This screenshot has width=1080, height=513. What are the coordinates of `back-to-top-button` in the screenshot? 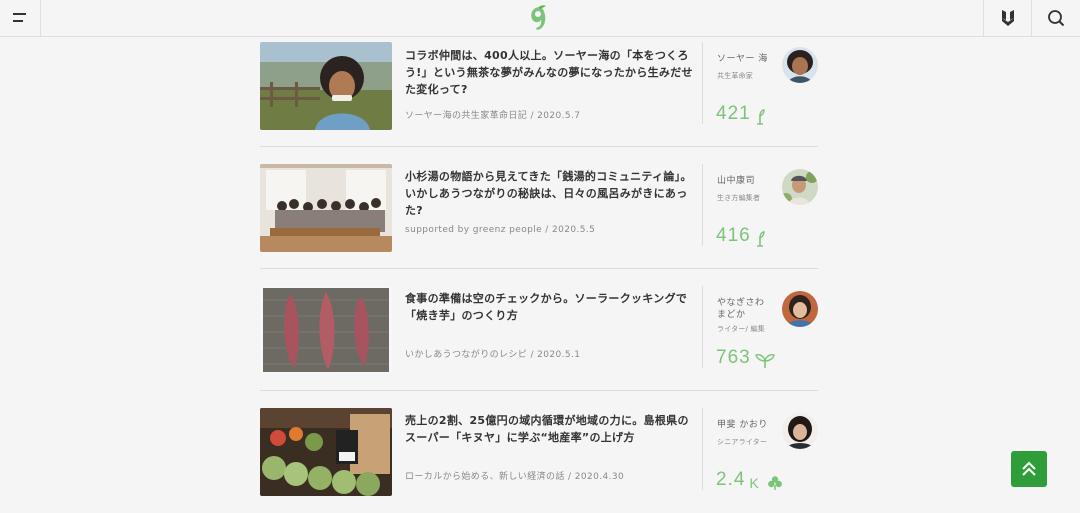 It's located at (1029, 469).